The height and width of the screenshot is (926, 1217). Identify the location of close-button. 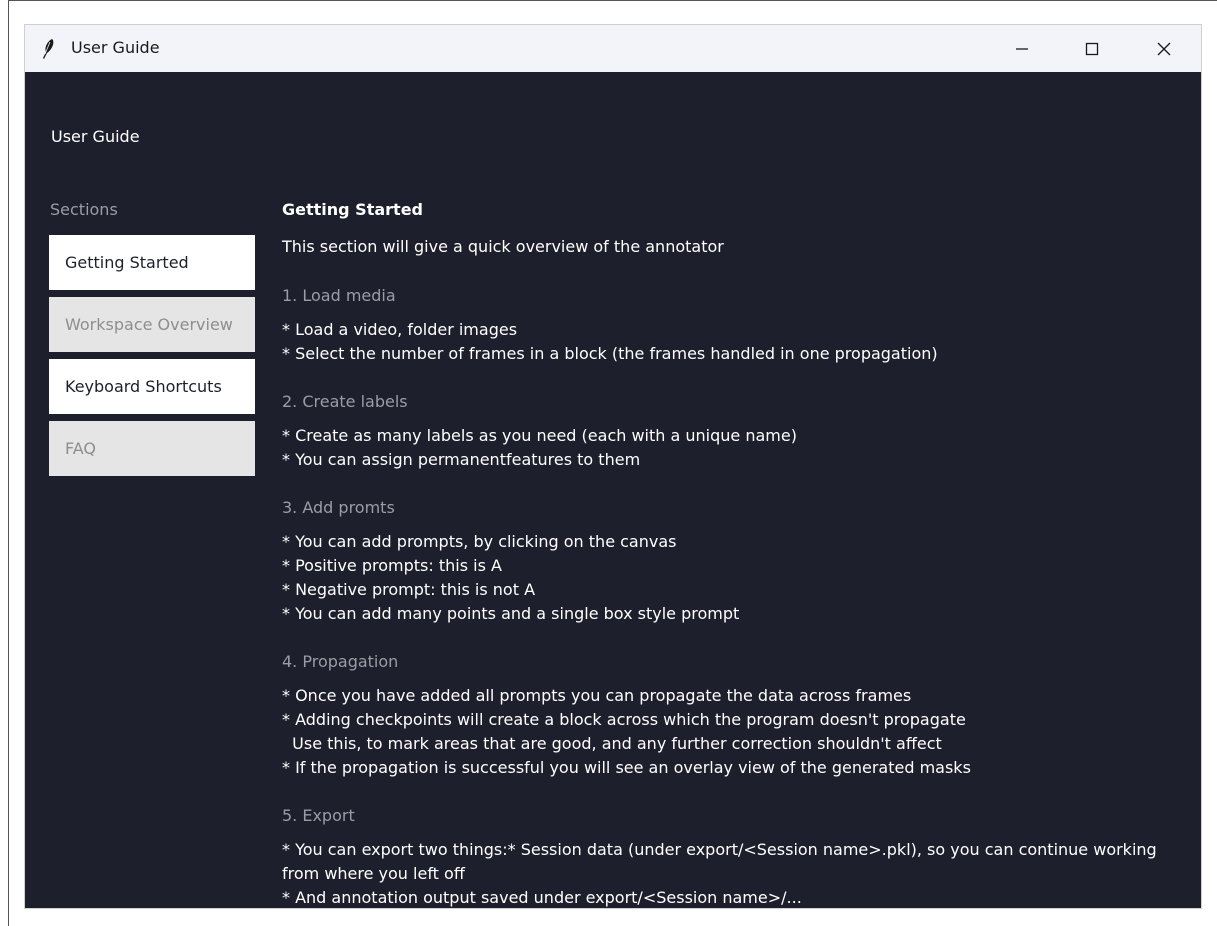
(1164, 48).